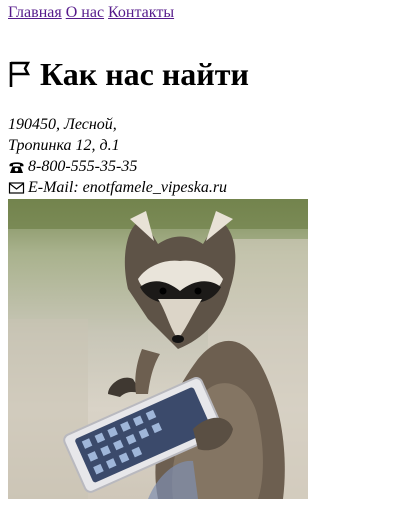  I want to click on page-title: Как нас найти, so click(144, 74).